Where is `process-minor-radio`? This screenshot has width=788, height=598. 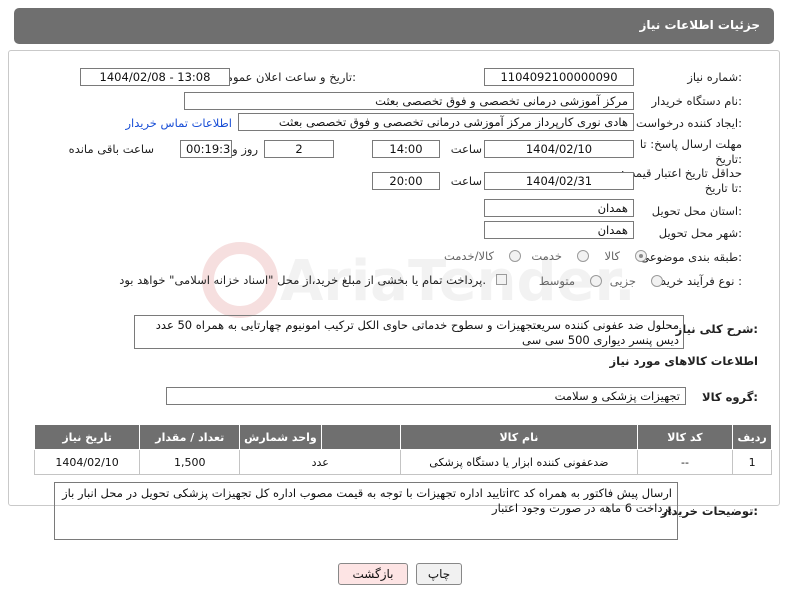 process-minor-radio is located at coordinates (657, 281).